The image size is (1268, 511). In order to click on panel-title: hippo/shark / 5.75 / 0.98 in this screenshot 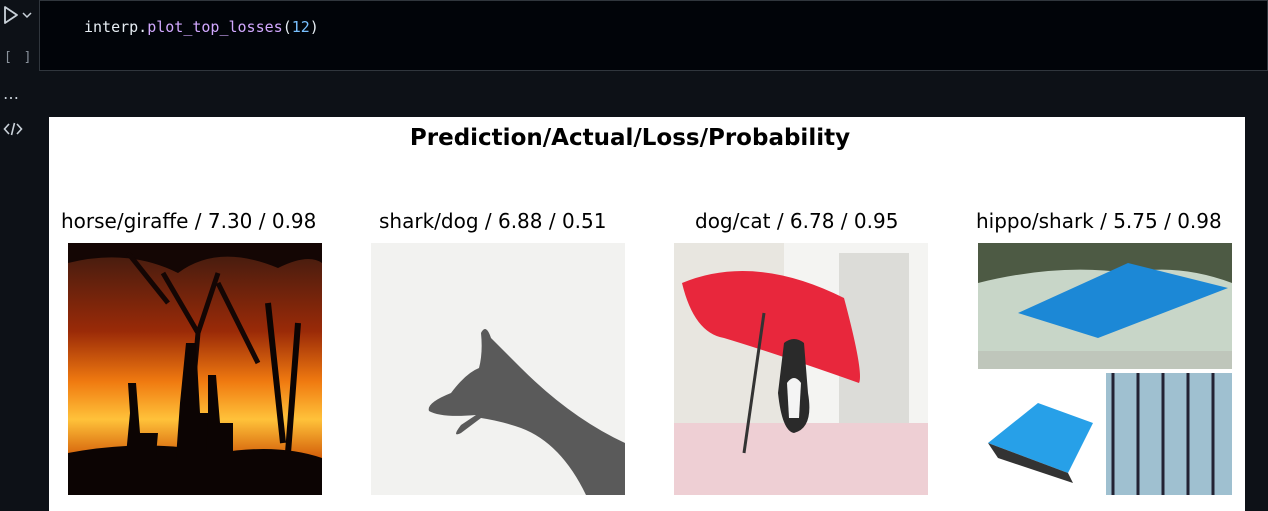, I will do `click(1099, 221)`.